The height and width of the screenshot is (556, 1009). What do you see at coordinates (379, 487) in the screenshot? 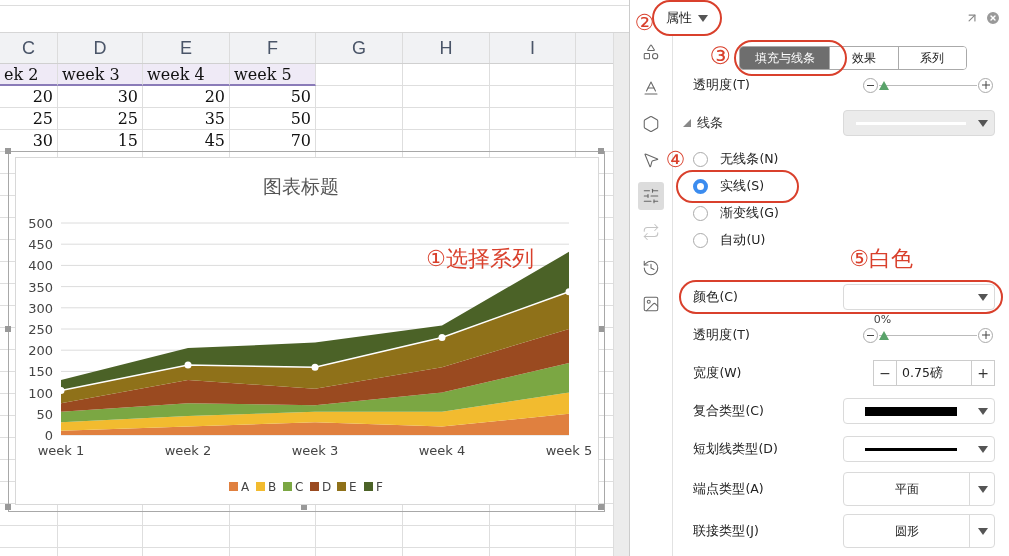
I see `legend-label: F` at bounding box center [379, 487].